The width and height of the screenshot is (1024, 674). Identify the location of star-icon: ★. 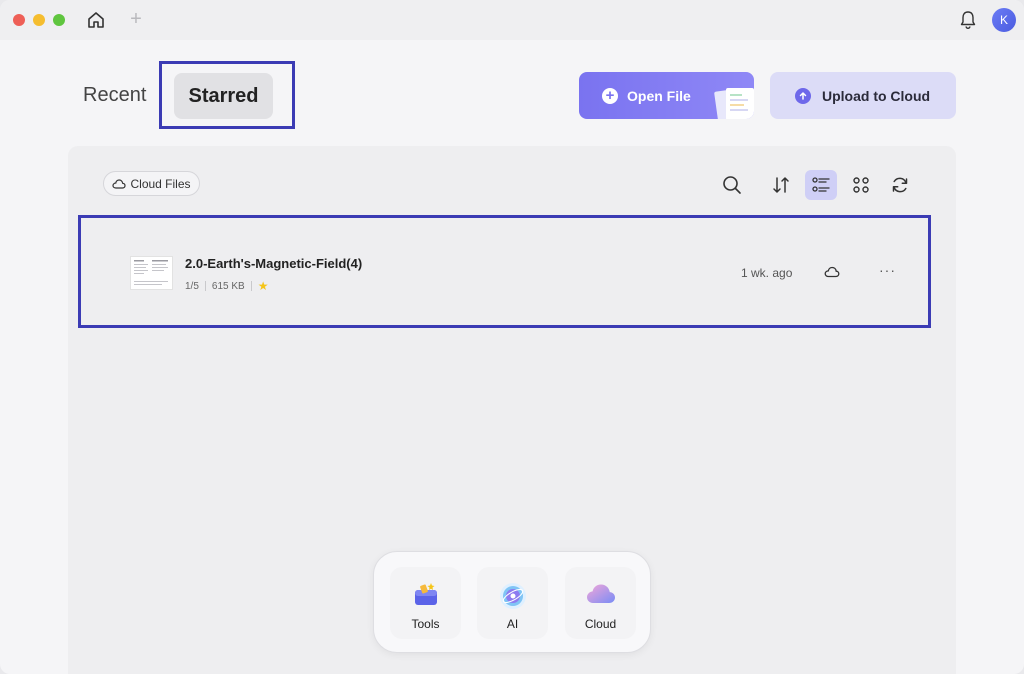
(263, 286).